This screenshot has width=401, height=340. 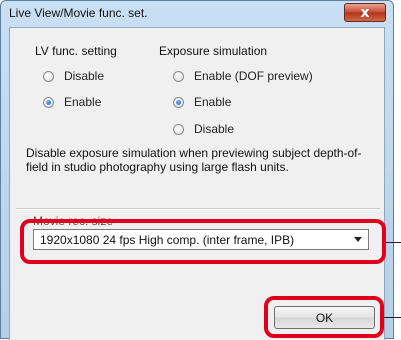 What do you see at coordinates (213, 102) in the screenshot?
I see `exposure-sim-enable-label: Enable` at bounding box center [213, 102].